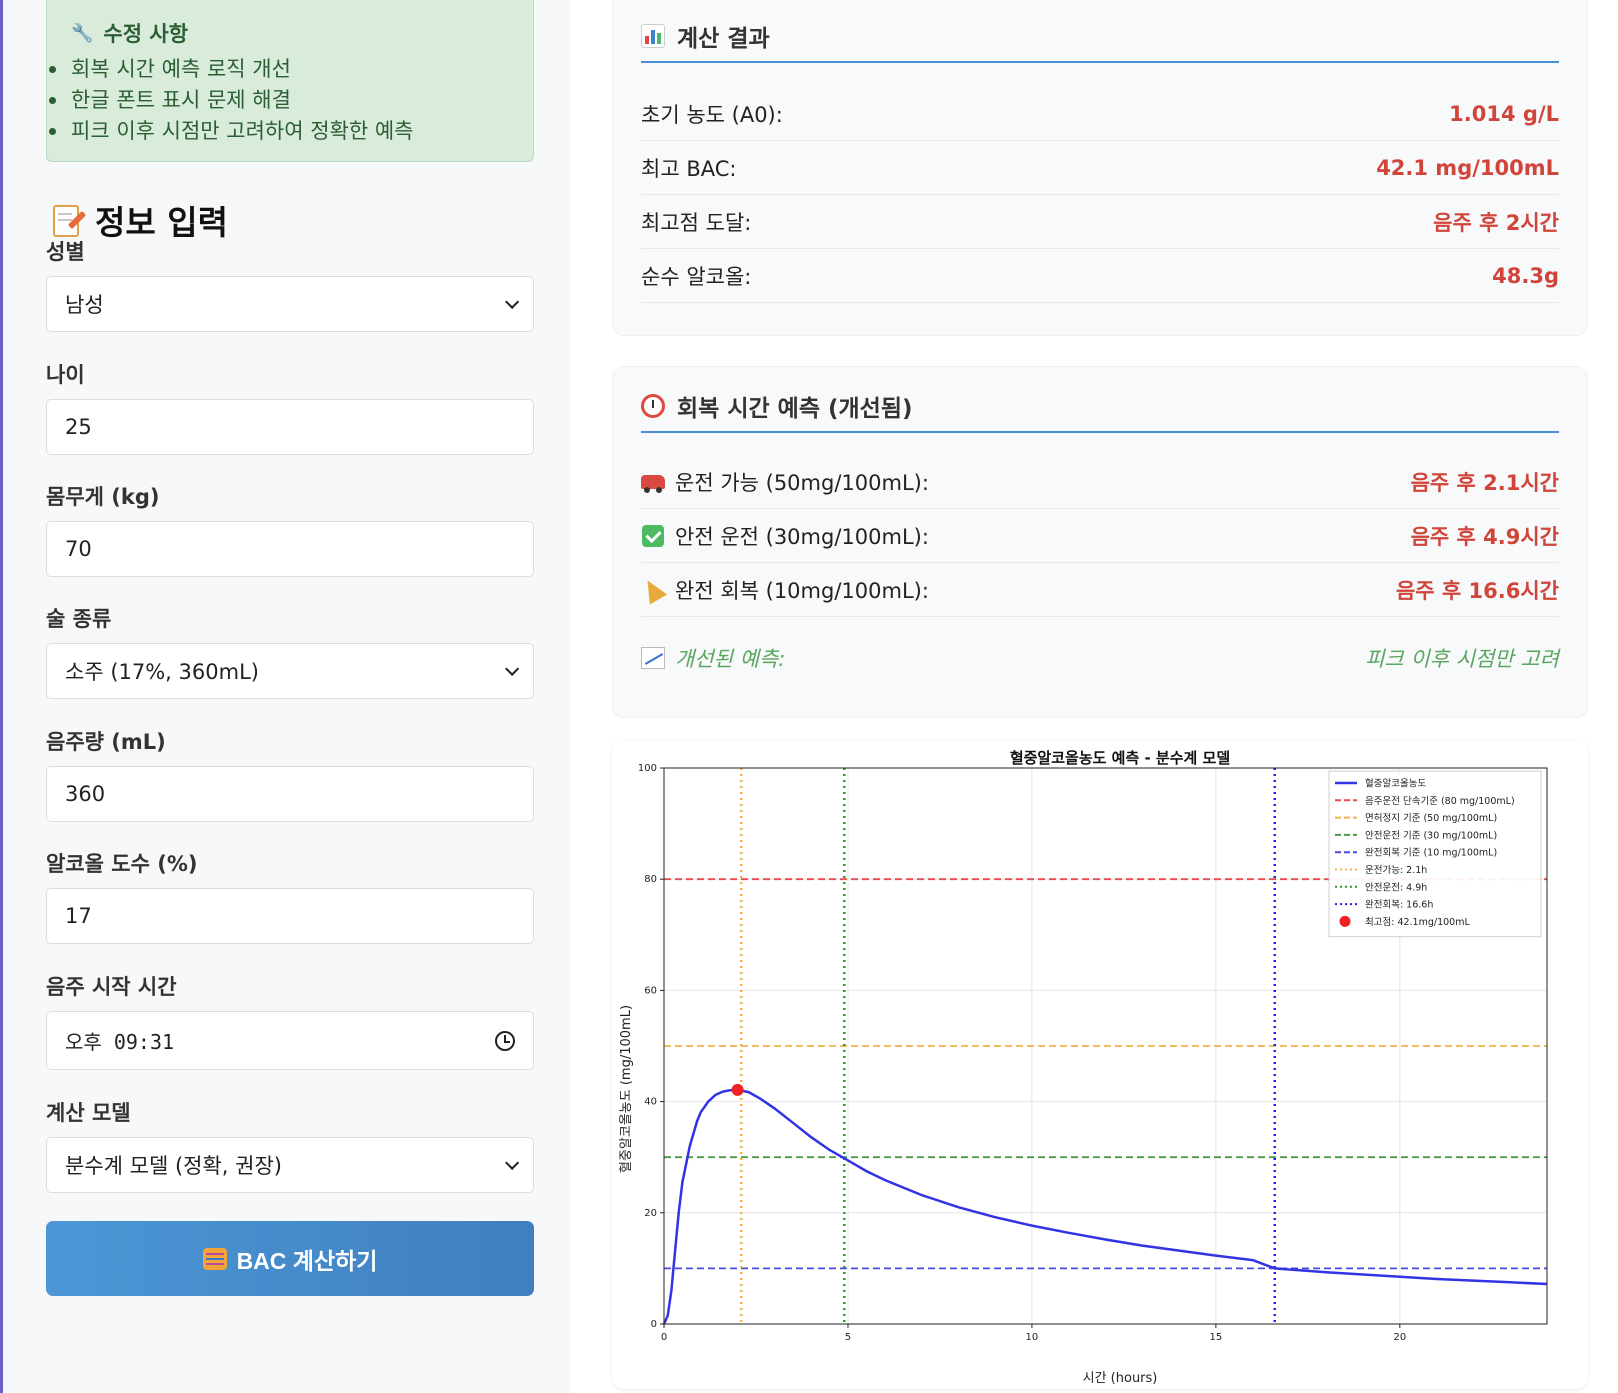  What do you see at coordinates (1462, 659) in the screenshot?
I see `recovery-note-value: 피크 이후 시점만 고려` at bounding box center [1462, 659].